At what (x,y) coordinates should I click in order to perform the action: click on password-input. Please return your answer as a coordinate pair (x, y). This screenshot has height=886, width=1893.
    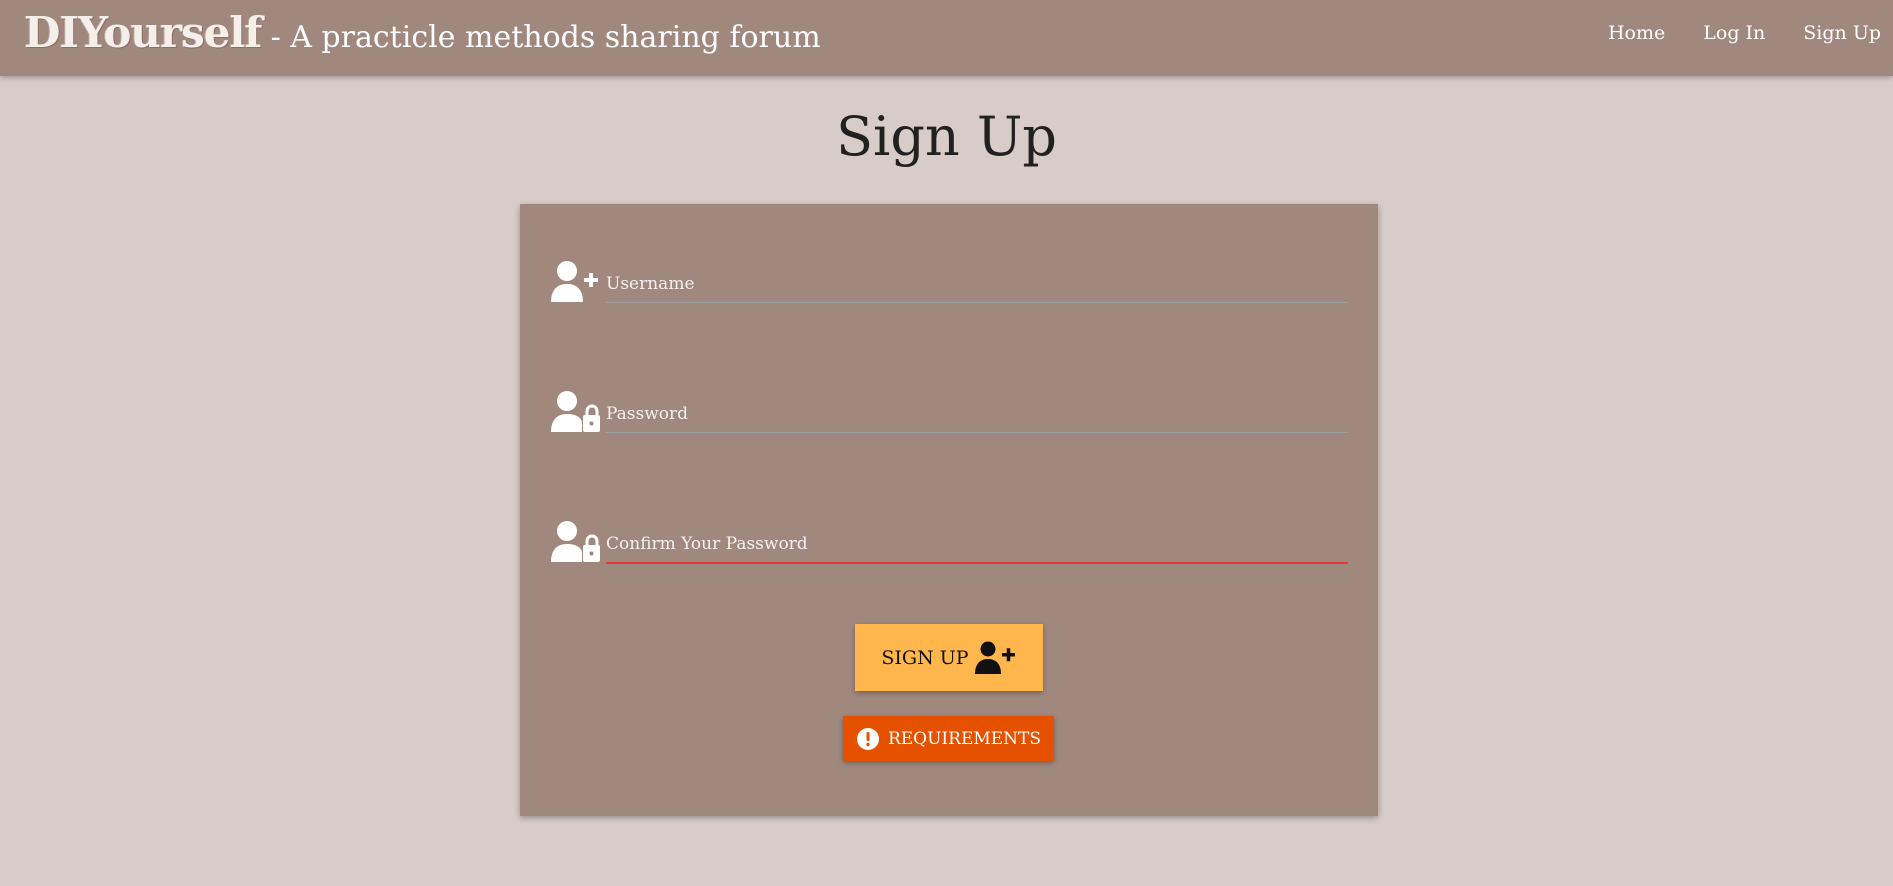
    Looking at the image, I should click on (977, 414).